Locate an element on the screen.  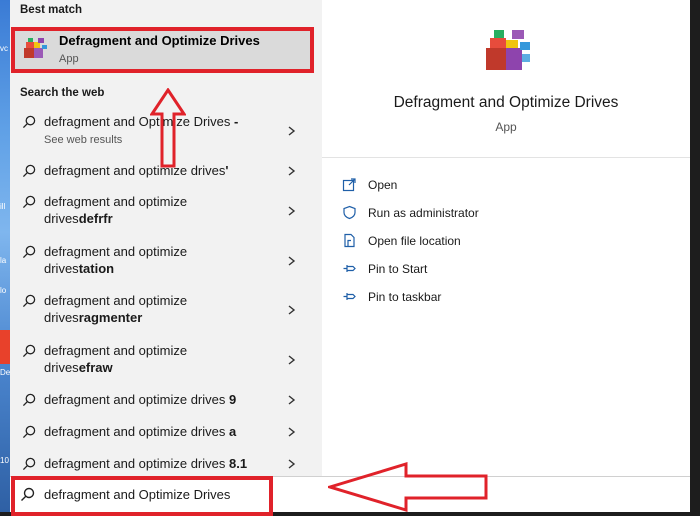
web-result-item: defragment and optimize drivesdefrfr is located at coordinates (161, 213).